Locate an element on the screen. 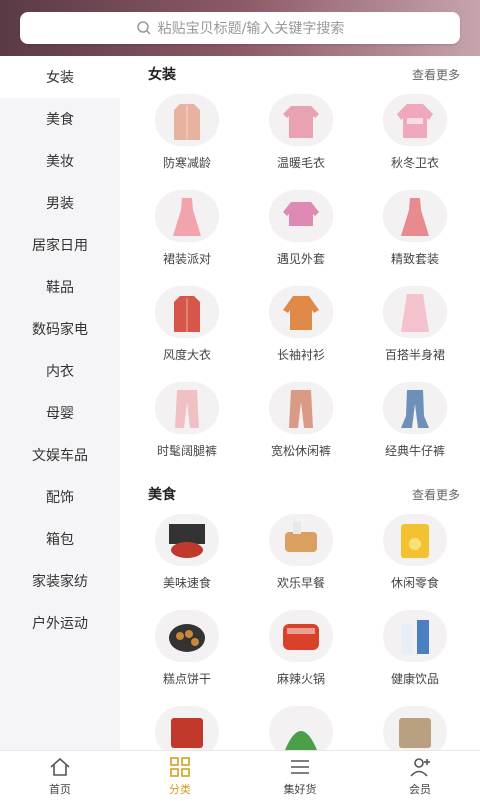  tile-label: 欢乐早餐 is located at coordinates (300, 583).